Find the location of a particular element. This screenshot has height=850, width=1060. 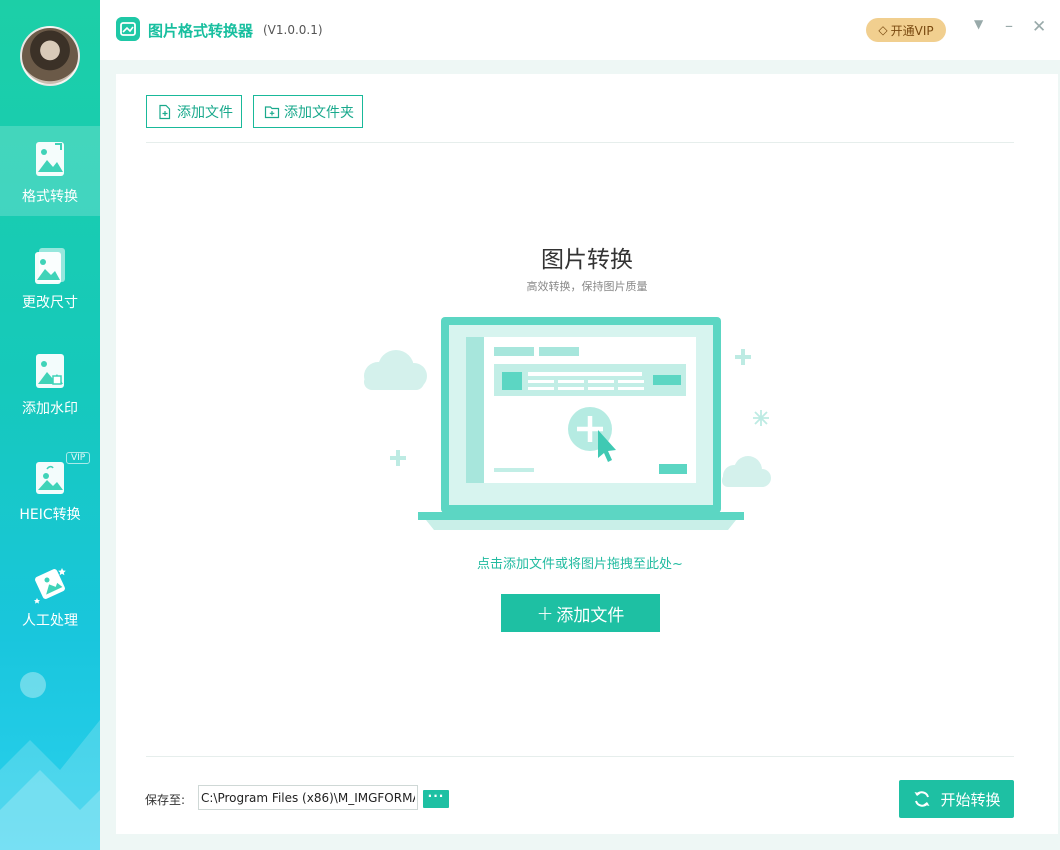

add-file-main-label: 添加文件 is located at coordinates (590, 615).